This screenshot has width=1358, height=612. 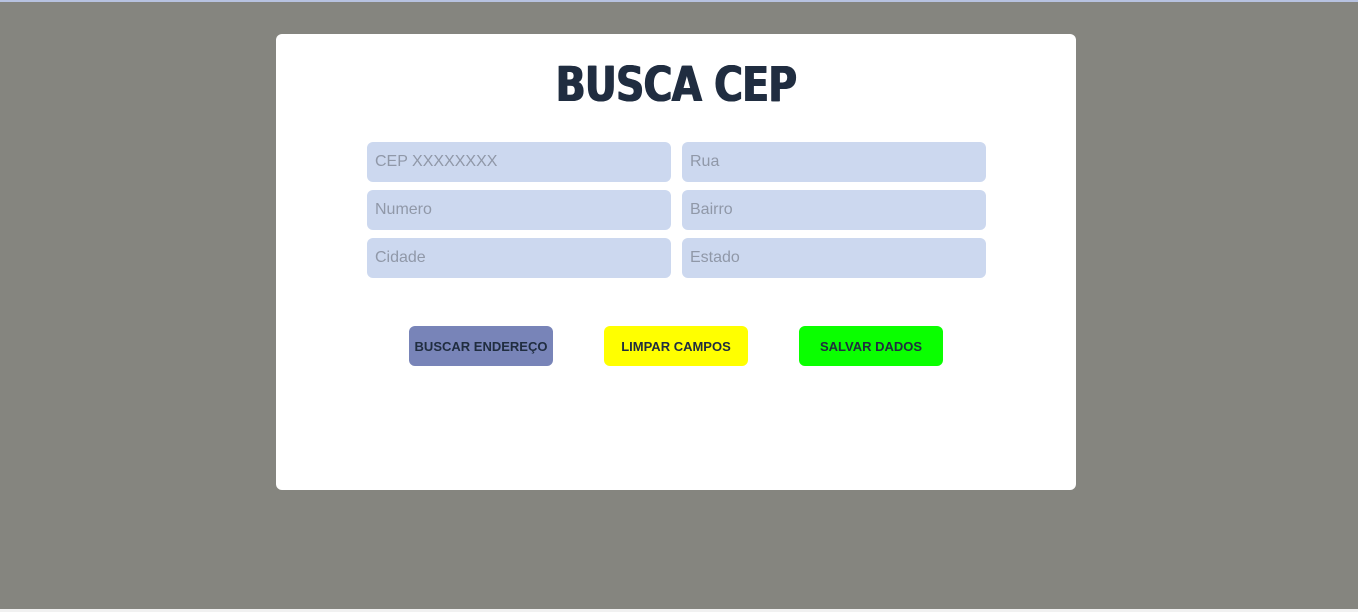 I want to click on estado-input, so click(x=834, y=258).